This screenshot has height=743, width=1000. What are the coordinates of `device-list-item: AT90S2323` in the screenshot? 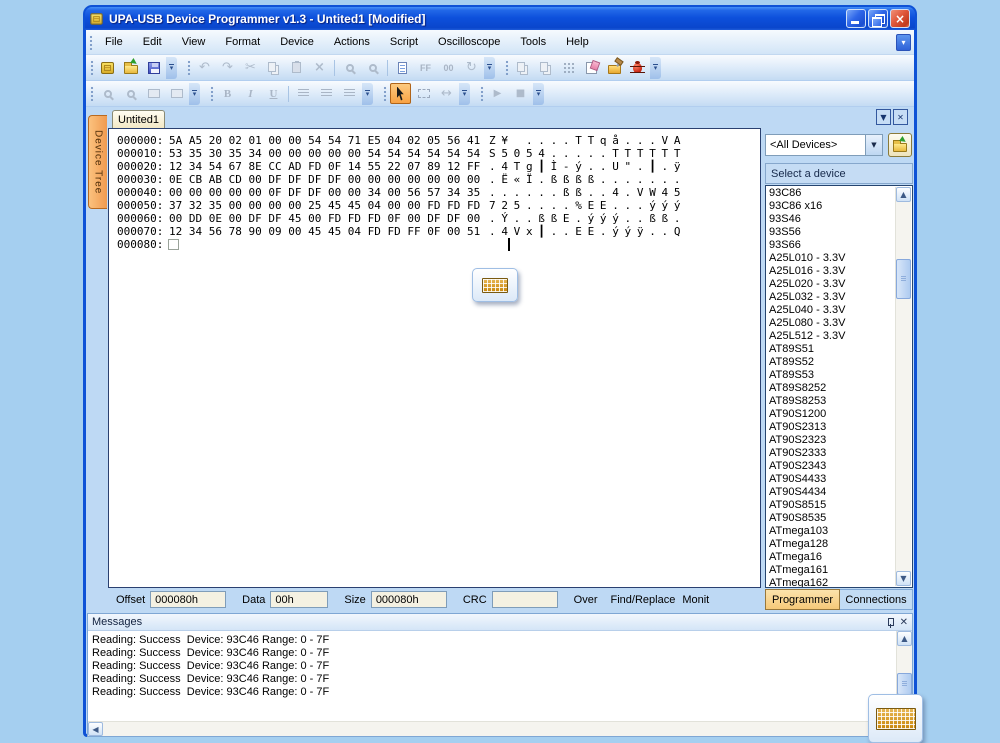 It's located at (840, 440).